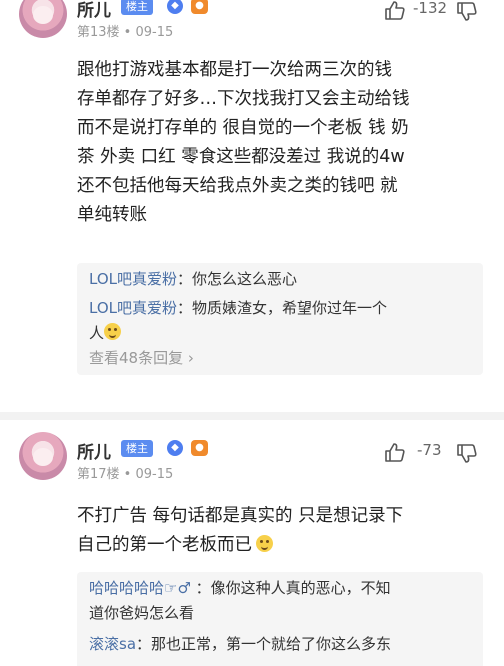 Image resolution: width=504 pixels, height=666 pixels. What do you see at coordinates (140, 588) in the screenshot?
I see `reply-author: 哈哈哈哈哈☞♂` at bounding box center [140, 588].